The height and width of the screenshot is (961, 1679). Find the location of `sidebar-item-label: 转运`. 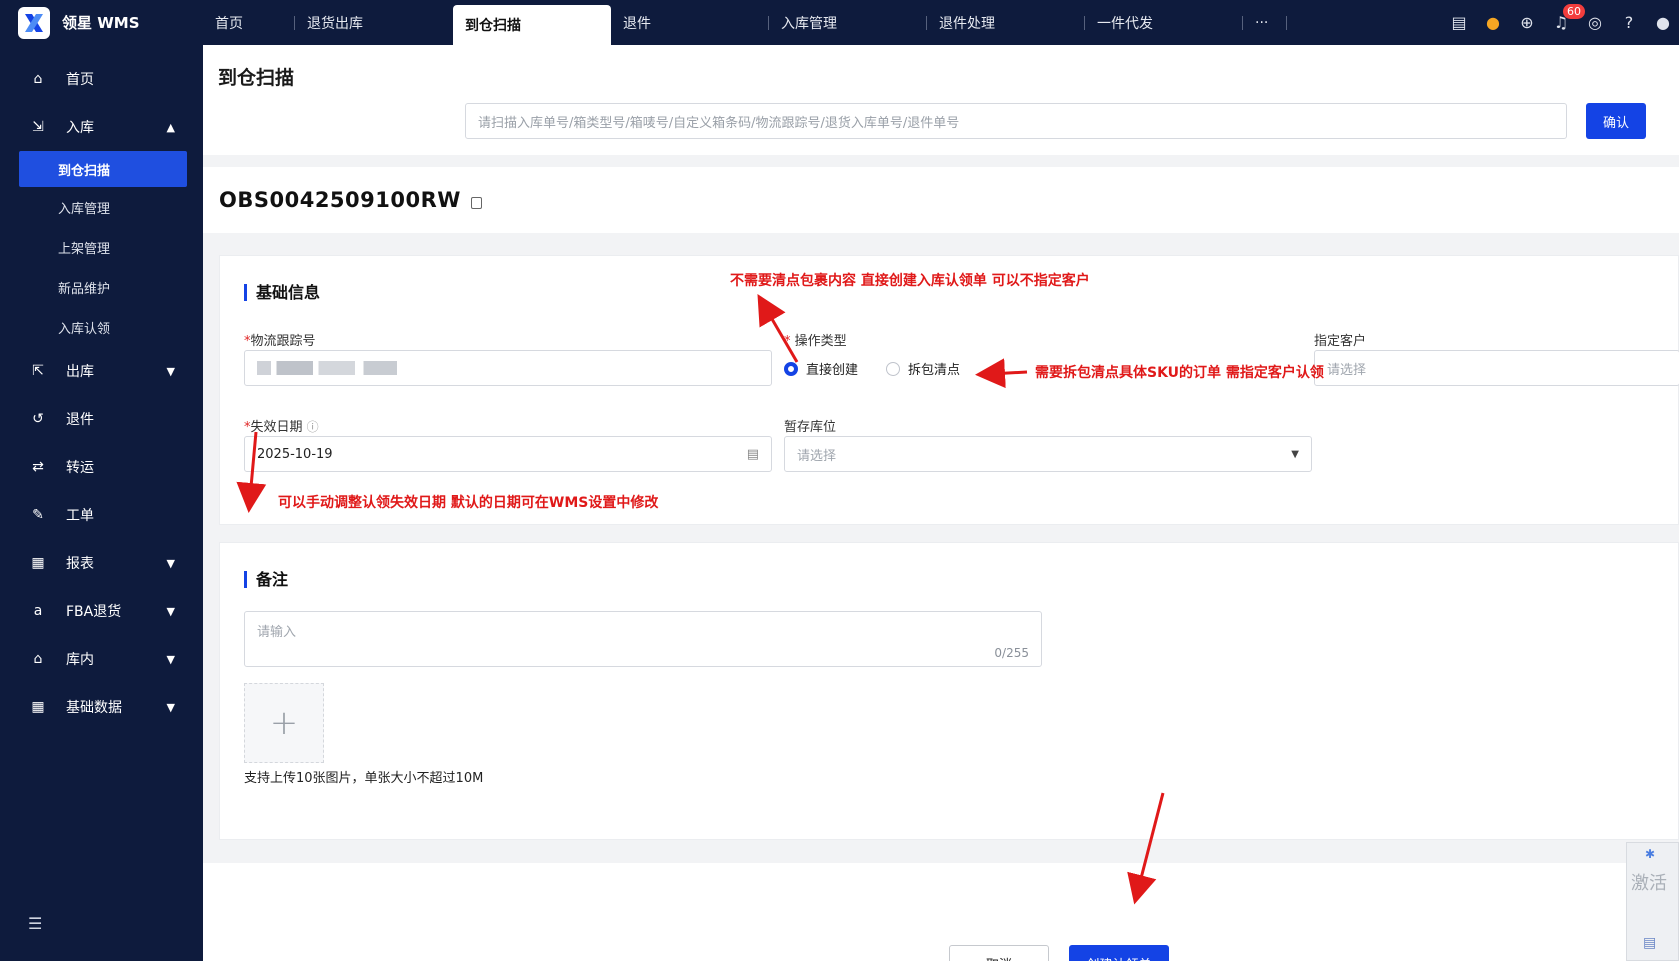

sidebar-item-label: 转运 is located at coordinates (80, 468).